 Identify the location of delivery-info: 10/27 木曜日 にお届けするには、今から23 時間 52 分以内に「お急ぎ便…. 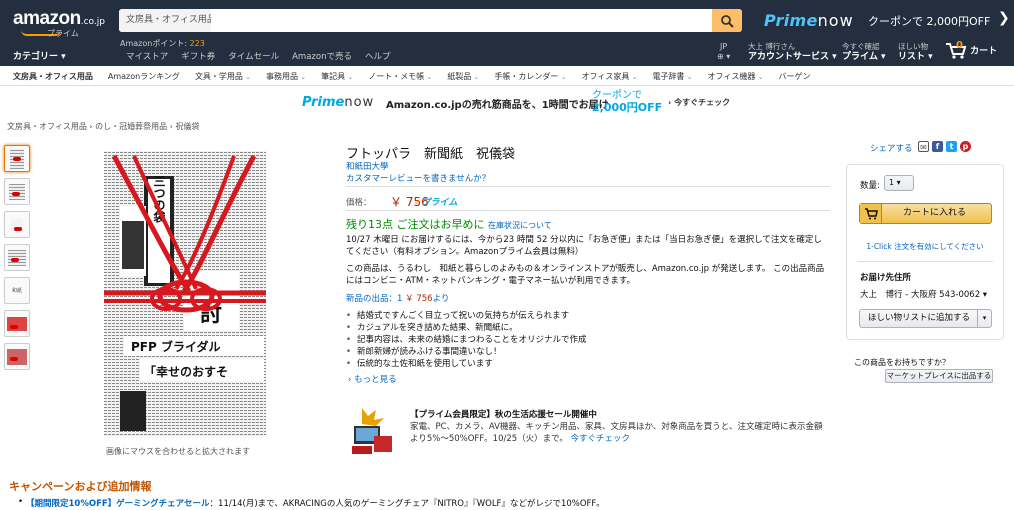
(584, 246).